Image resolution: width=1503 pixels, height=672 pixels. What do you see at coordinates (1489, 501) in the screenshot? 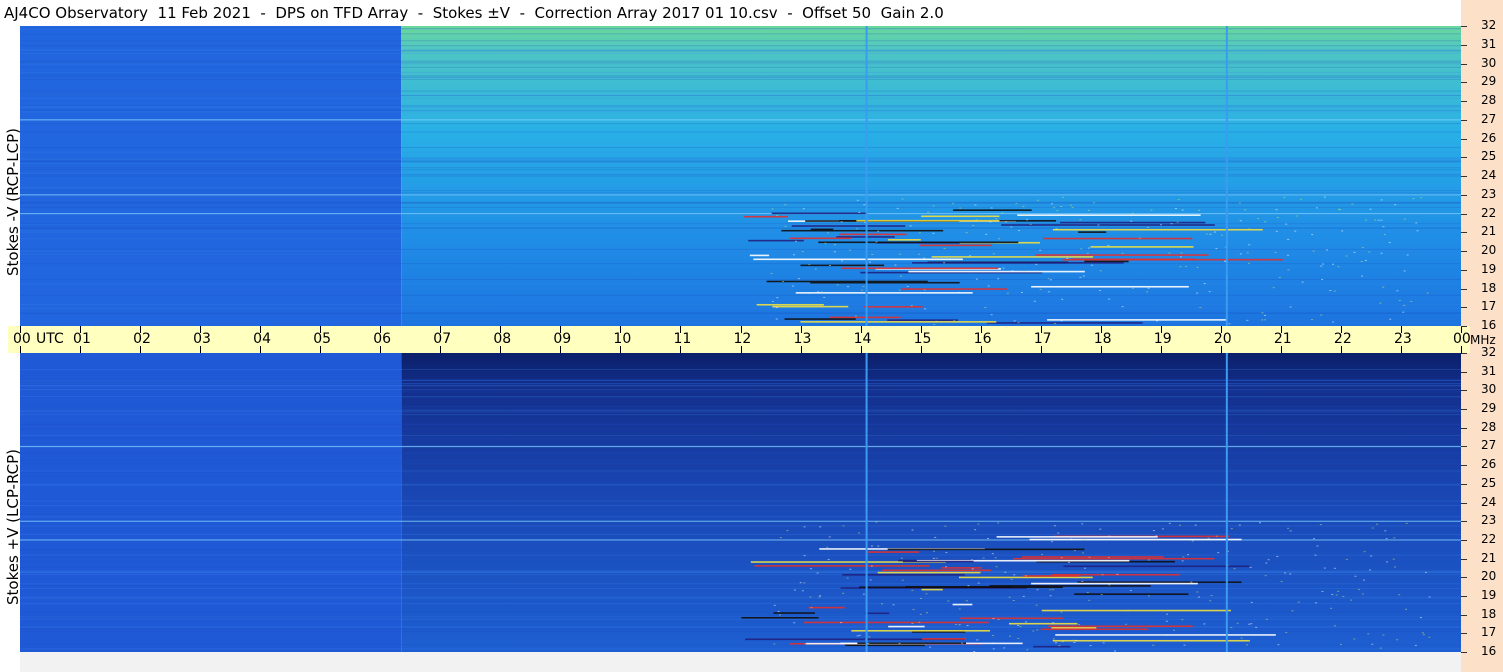
I see `mhz-tick-label: 24` at bounding box center [1489, 501].